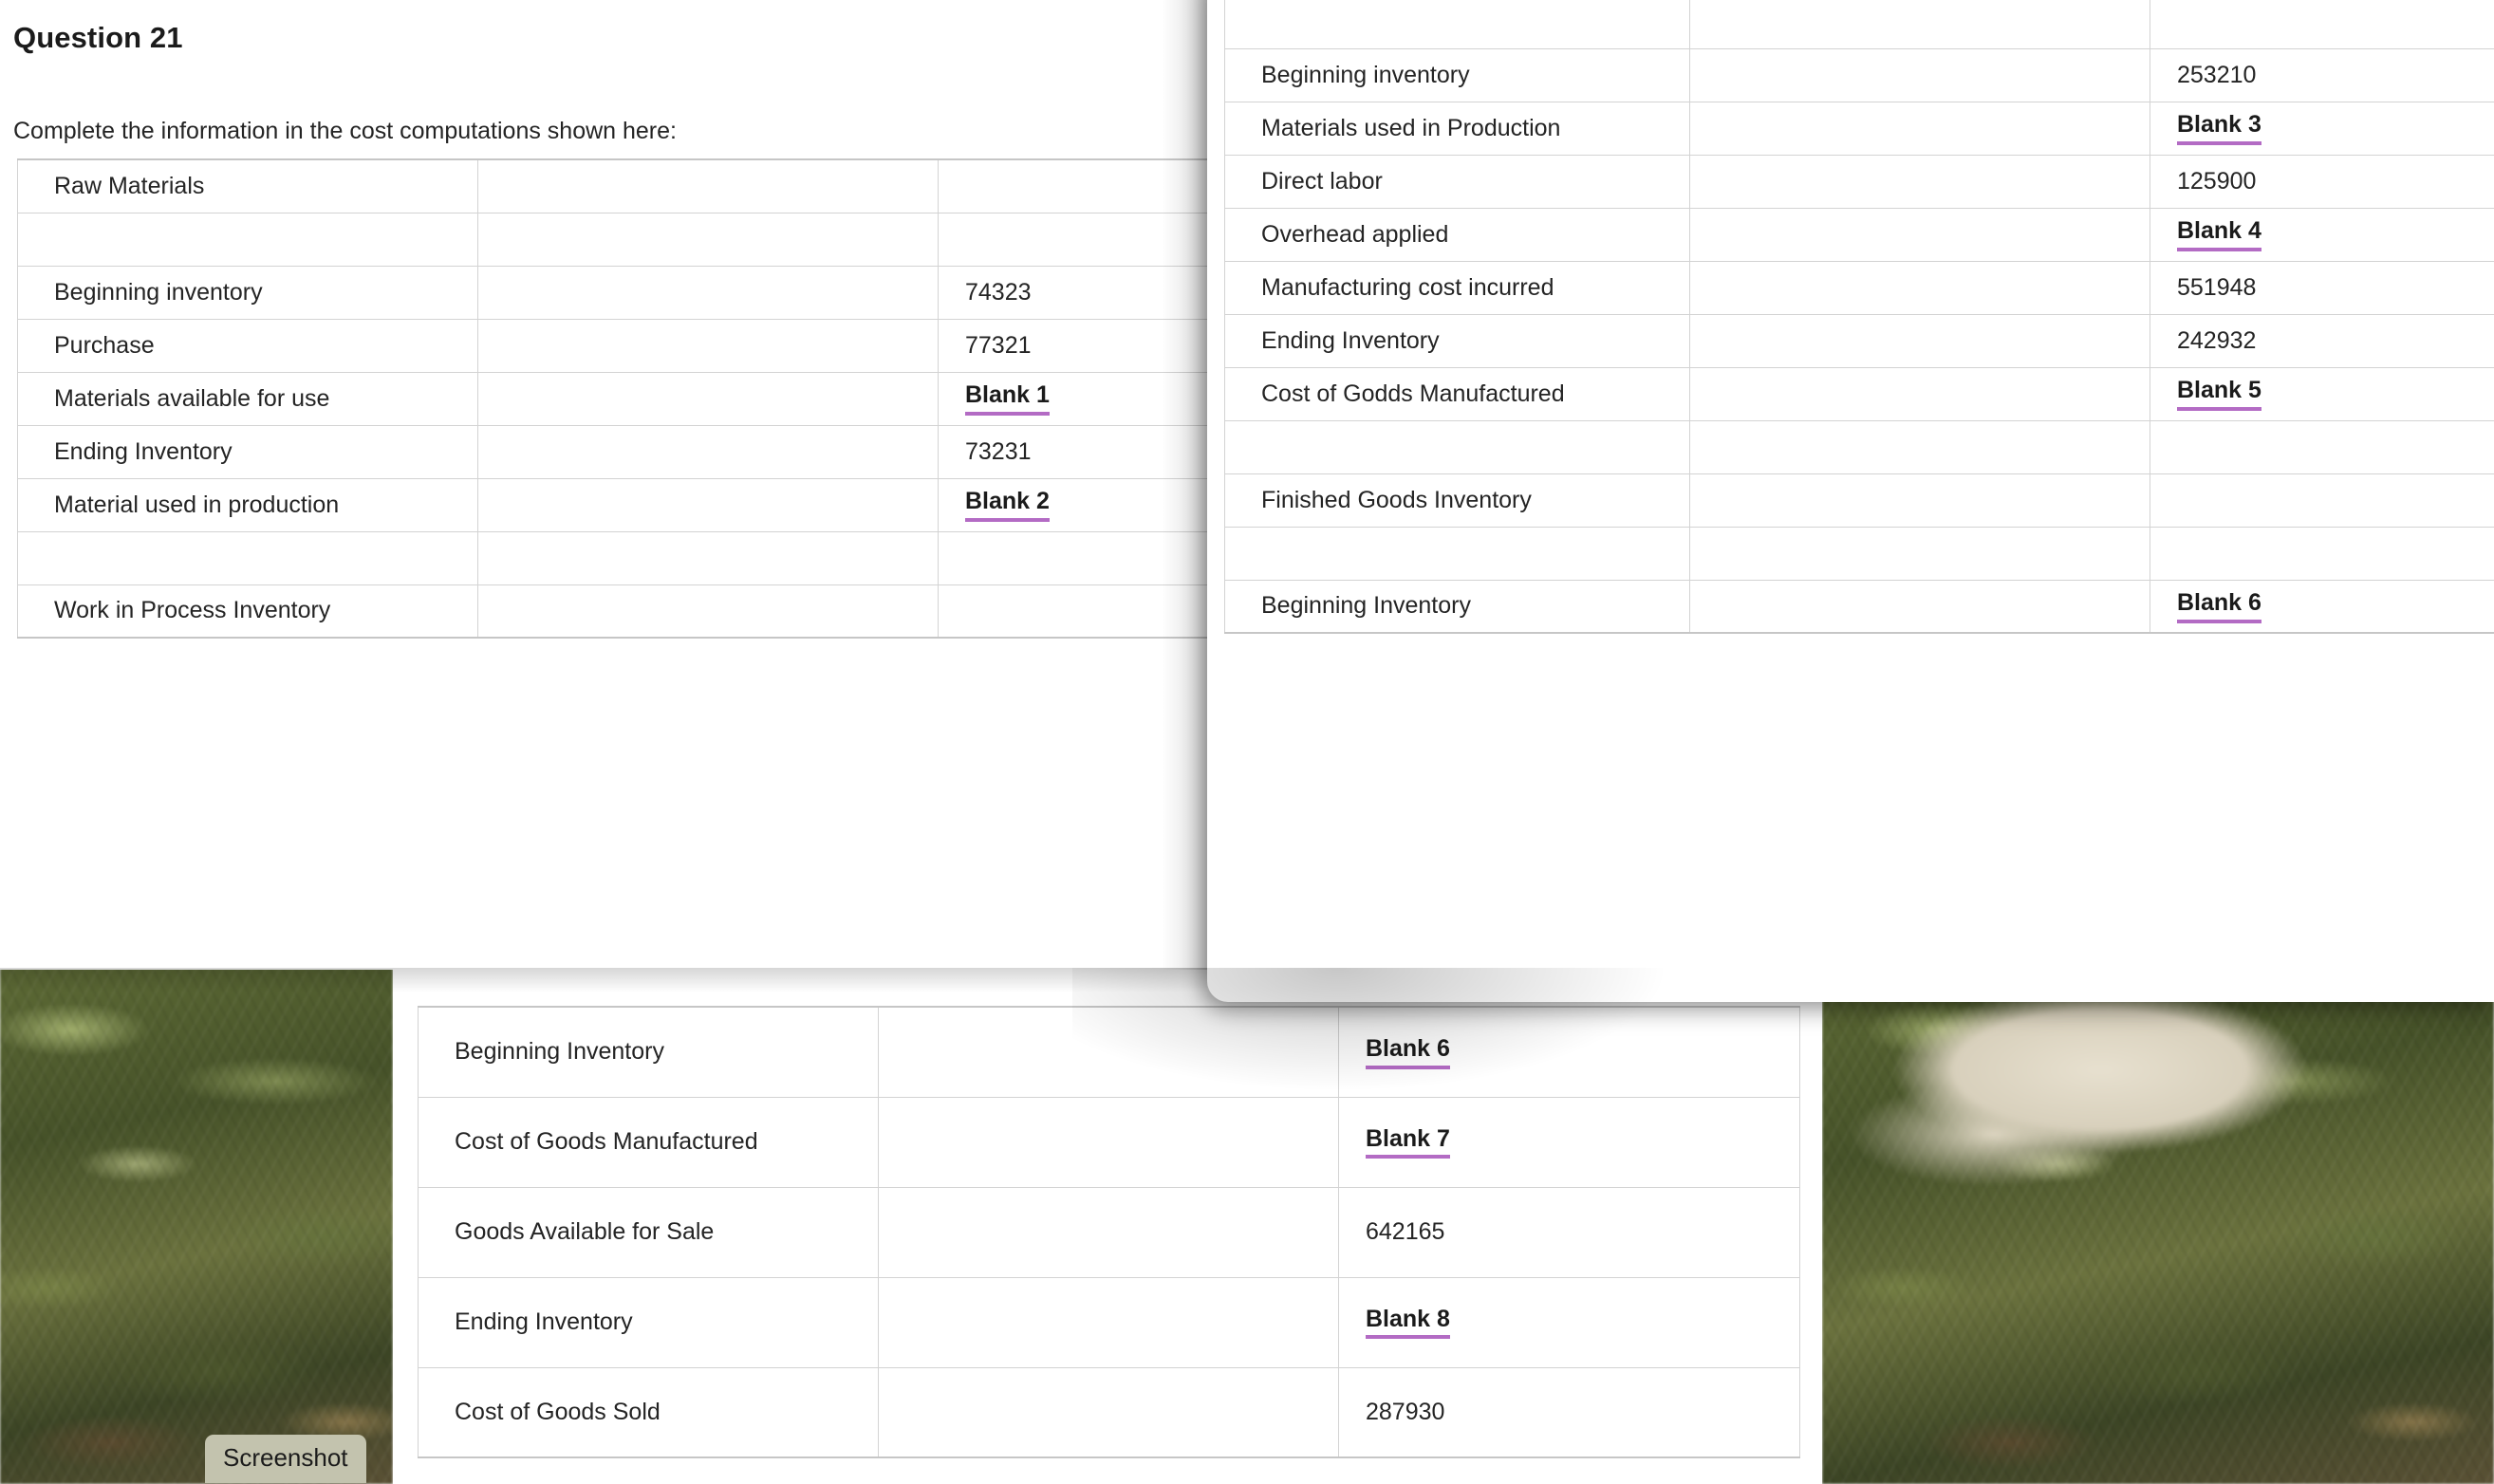 Image resolution: width=2494 pixels, height=1484 pixels. I want to click on background-photo-right, so click(2158, 1226).